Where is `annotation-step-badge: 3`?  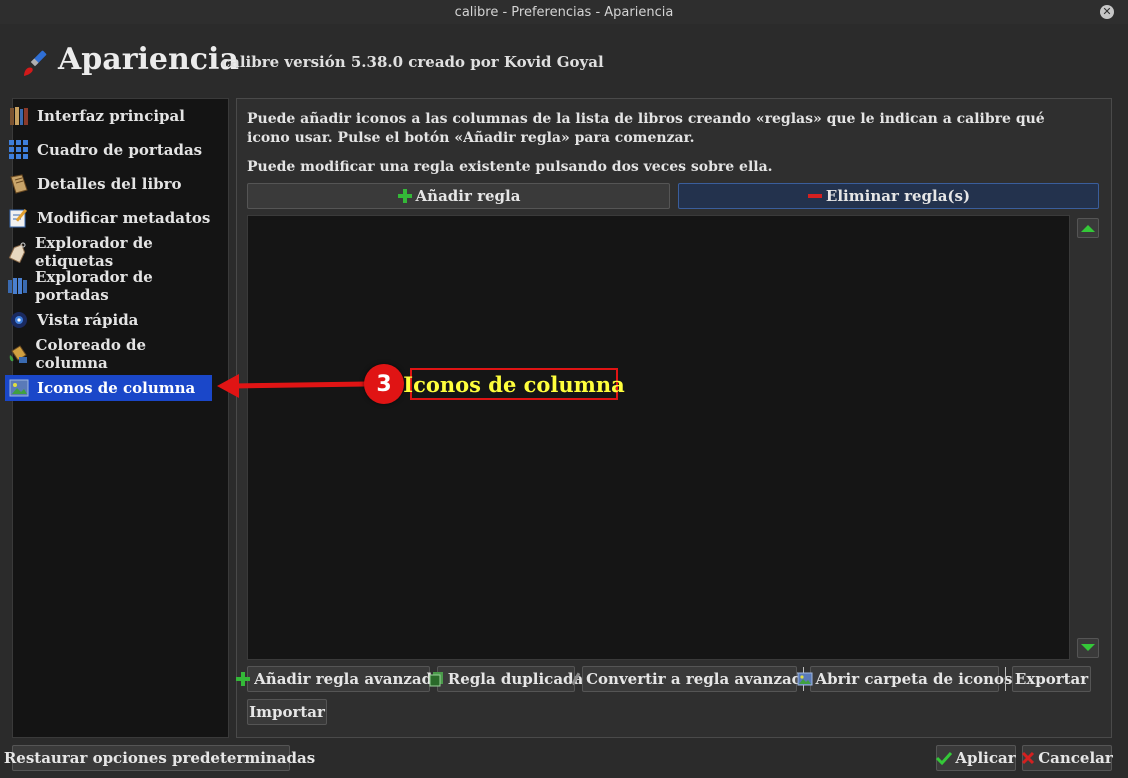
annotation-step-badge: 3 is located at coordinates (384, 384).